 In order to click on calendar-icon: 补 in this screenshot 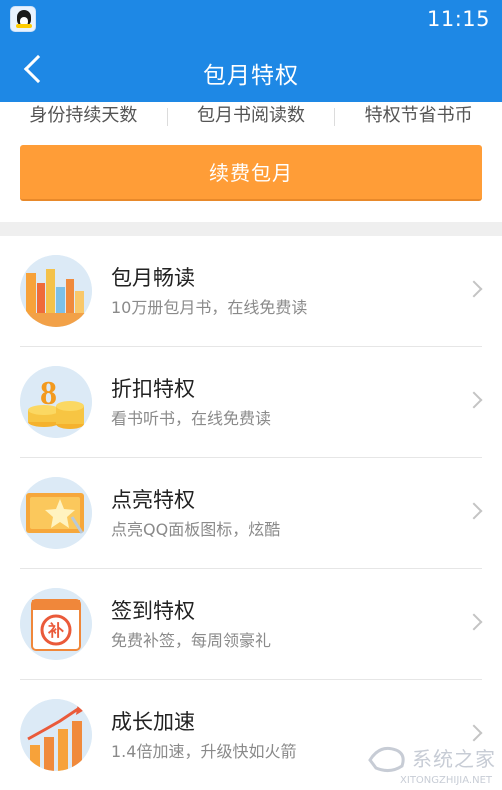, I will do `click(56, 624)`.